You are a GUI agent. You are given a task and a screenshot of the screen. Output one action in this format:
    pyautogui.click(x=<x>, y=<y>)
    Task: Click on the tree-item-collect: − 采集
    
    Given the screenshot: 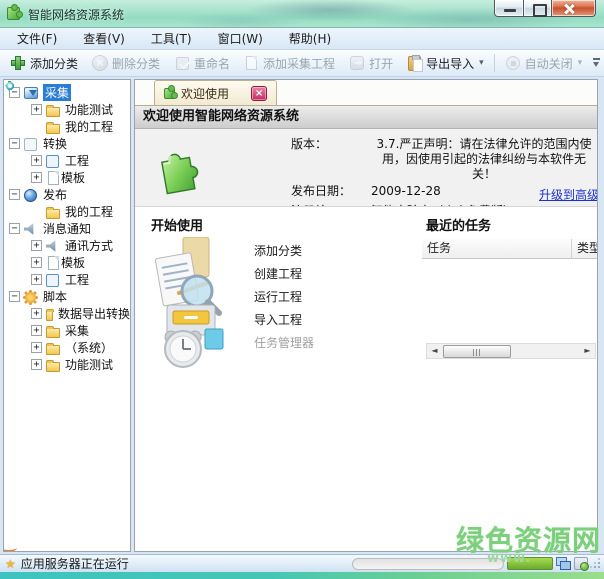 What is the action you would take?
    pyautogui.click(x=67, y=92)
    